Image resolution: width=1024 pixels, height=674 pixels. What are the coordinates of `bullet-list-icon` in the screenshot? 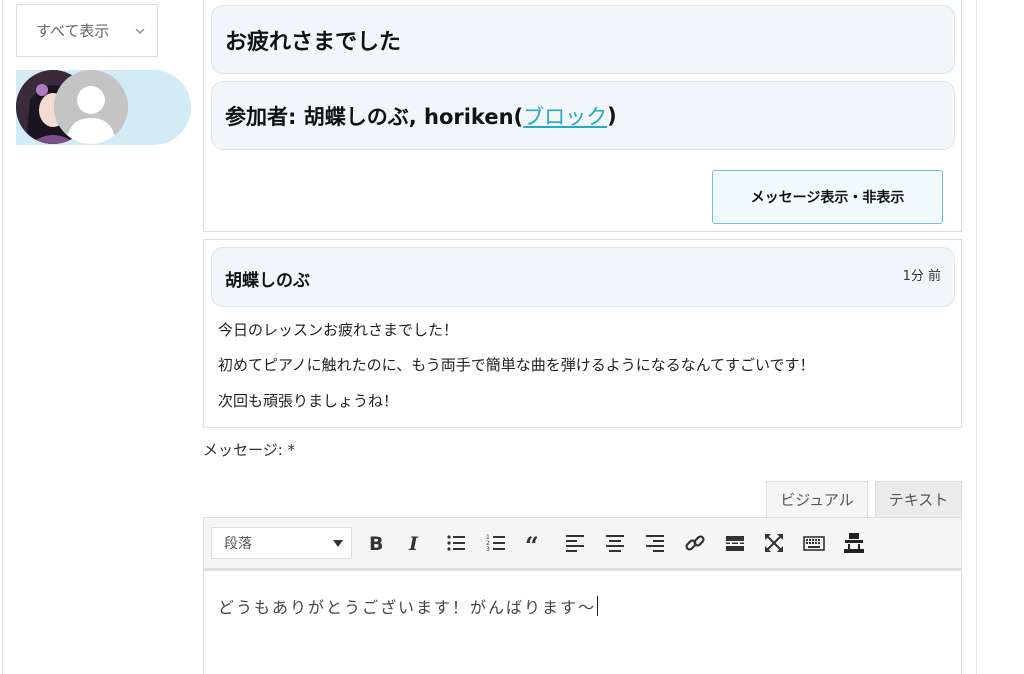 It's located at (456, 543).